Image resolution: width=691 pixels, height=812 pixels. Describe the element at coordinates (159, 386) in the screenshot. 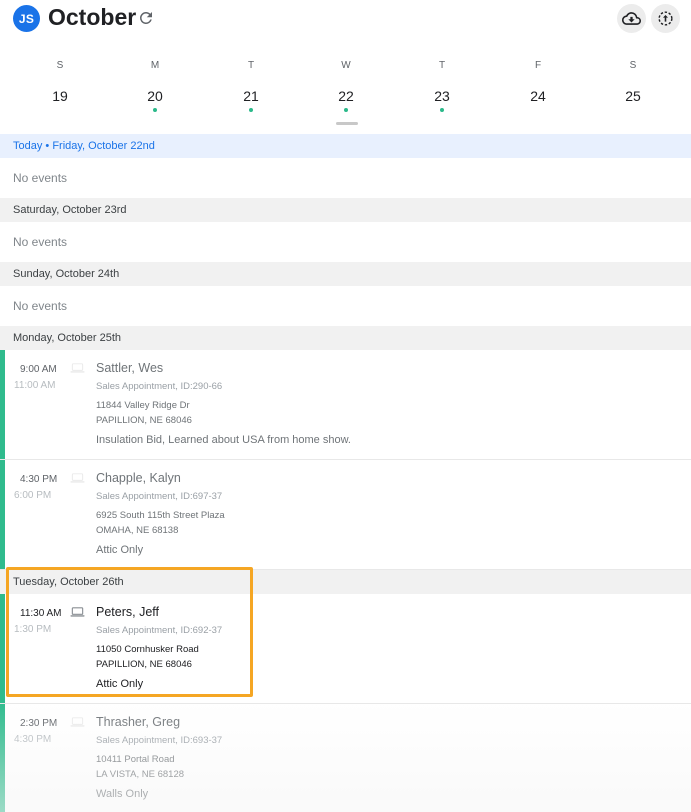

I see `event-type-id: Sales Appointment, ID:290-66` at that location.